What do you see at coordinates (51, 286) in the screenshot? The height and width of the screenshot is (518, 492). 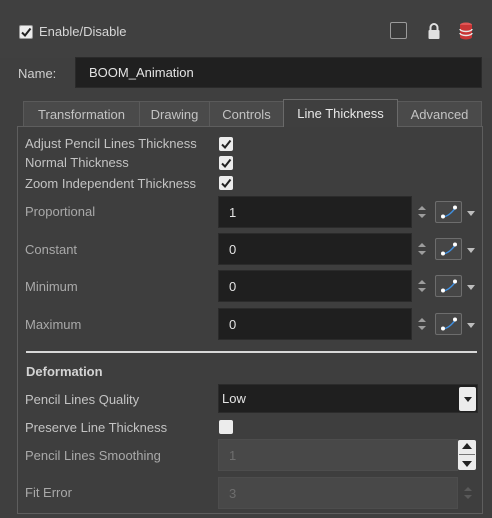 I see `minimum-label: Minimum` at bounding box center [51, 286].